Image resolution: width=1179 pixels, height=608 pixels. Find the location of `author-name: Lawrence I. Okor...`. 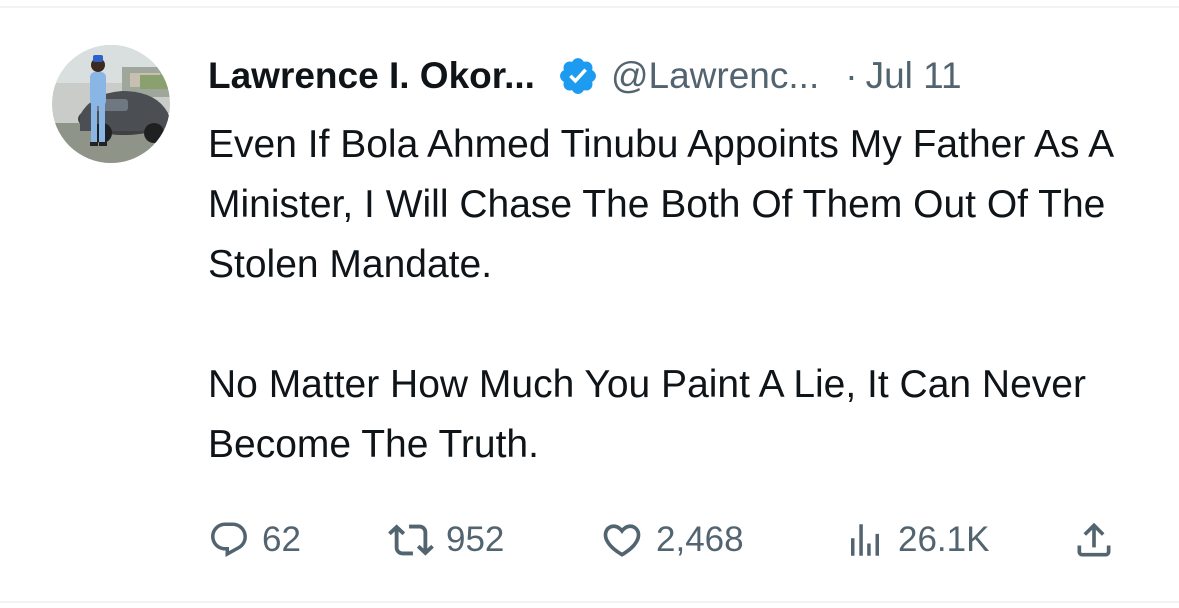

author-name: Lawrence I. Okor... is located at coordinates (371, 76).